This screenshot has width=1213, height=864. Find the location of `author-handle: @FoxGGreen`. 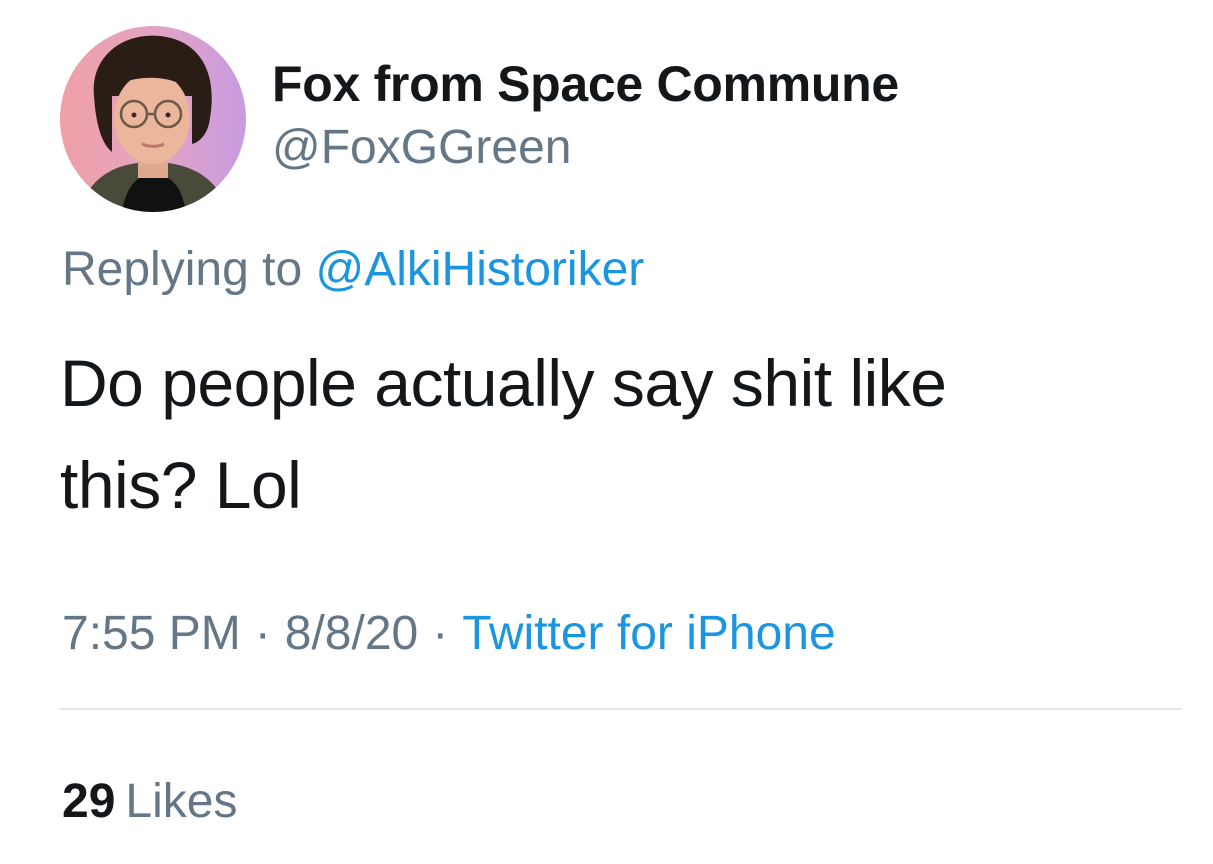

author-handle: @FoxGGreen is located at coordinates (585, 148).